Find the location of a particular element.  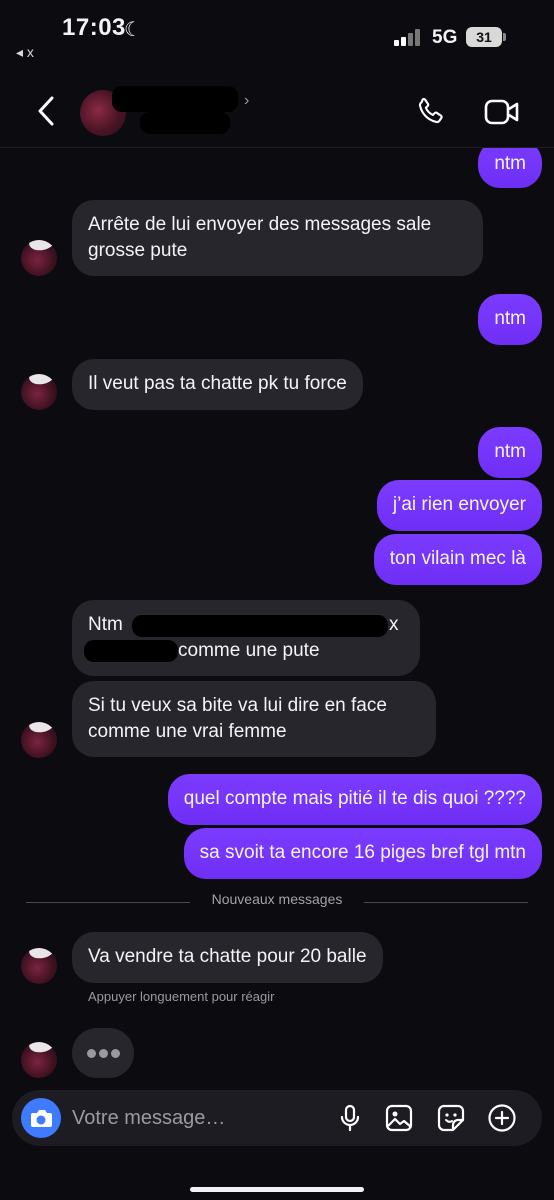

message-incoming: Ntm x comme une pute is located at coordinates (246, 638).